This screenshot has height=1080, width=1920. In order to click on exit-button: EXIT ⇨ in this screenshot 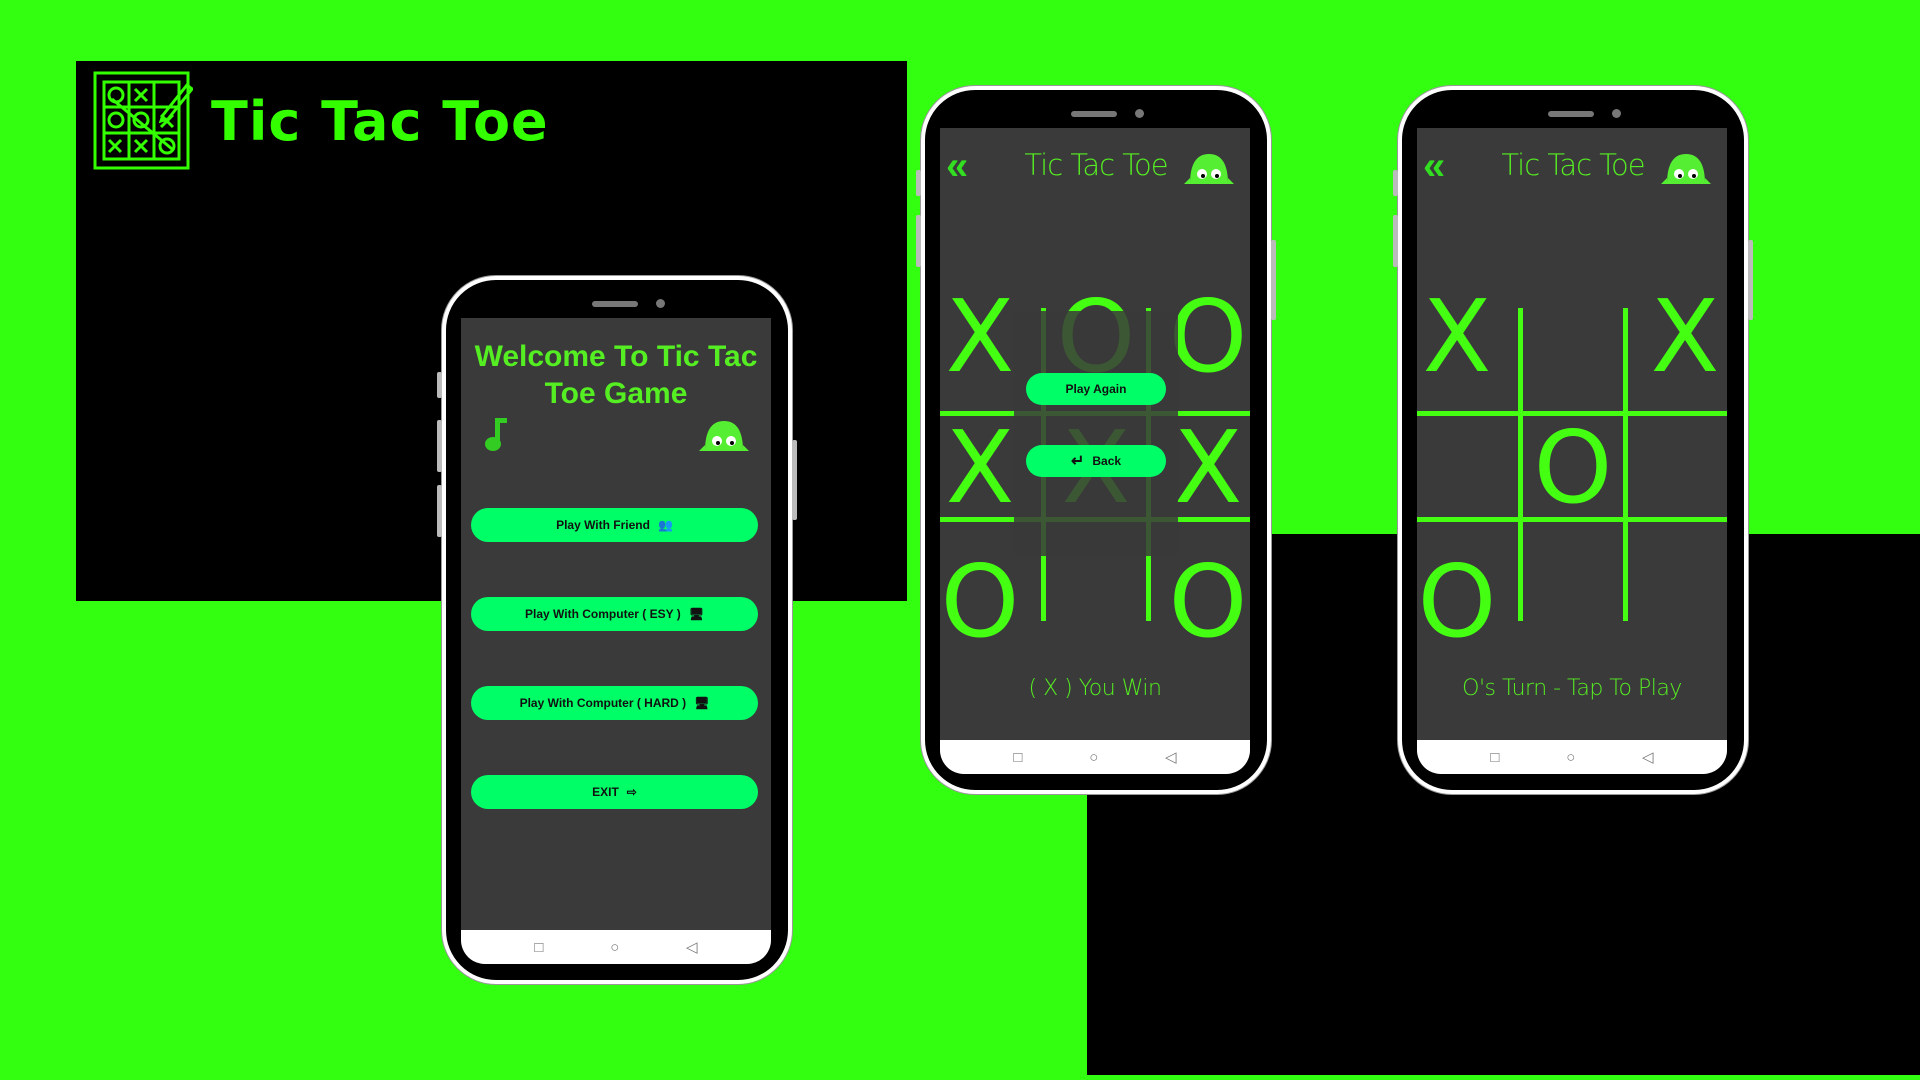, I will do `click(614, 792)`.